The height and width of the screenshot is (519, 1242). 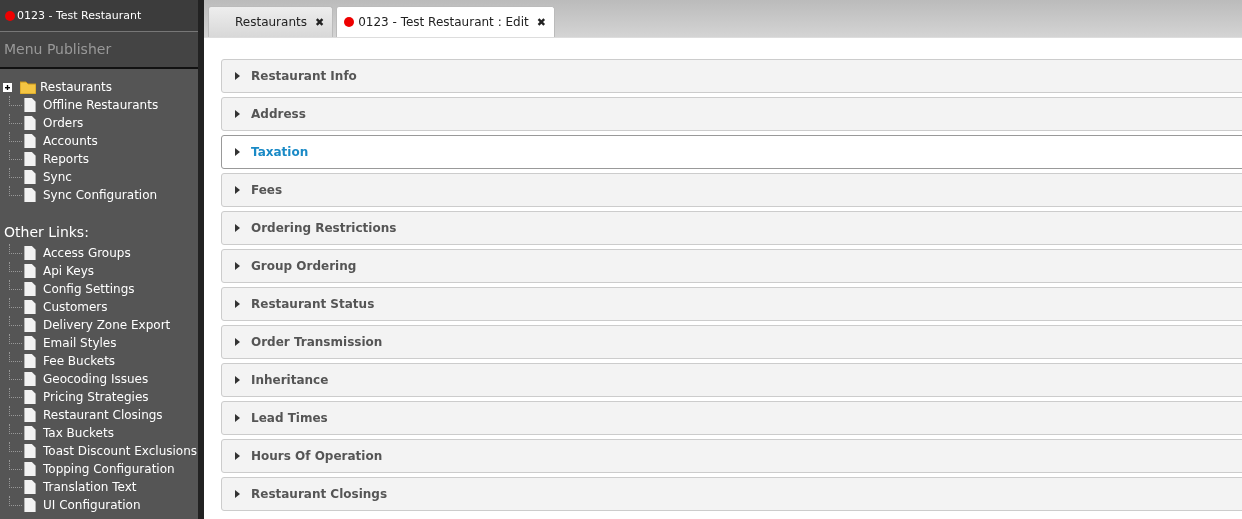 I want to click on accordion-header: Taxation, so click(x=731, y=152).